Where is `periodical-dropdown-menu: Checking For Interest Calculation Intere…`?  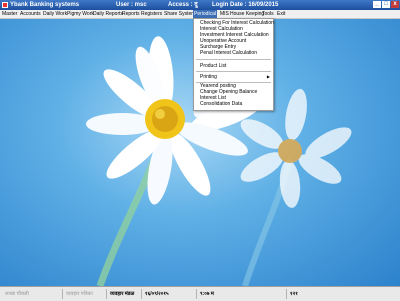
periodical-dropdown-menu: Checking For Interest Calculation Intere… is located at coordinates (233, 64).